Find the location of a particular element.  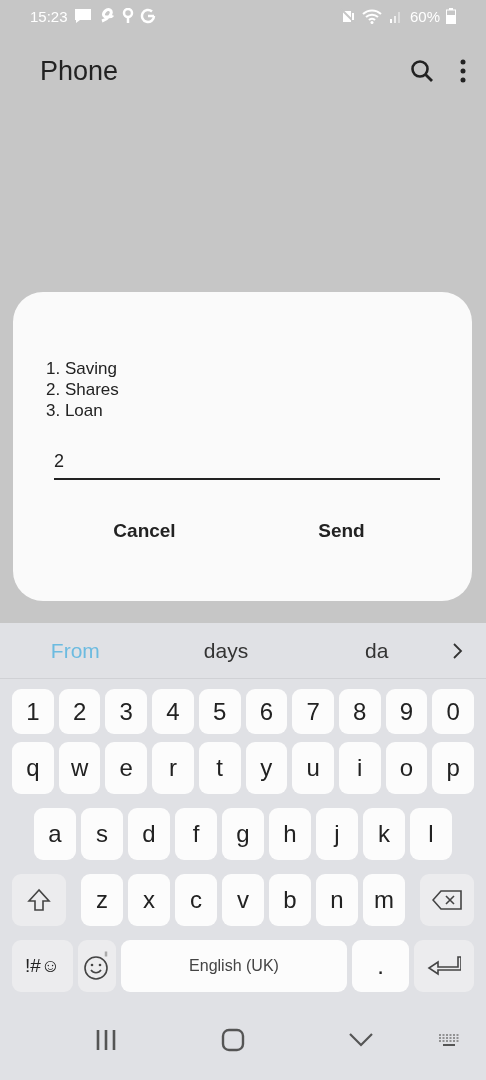

key: w is located at coordinates (79, 768).